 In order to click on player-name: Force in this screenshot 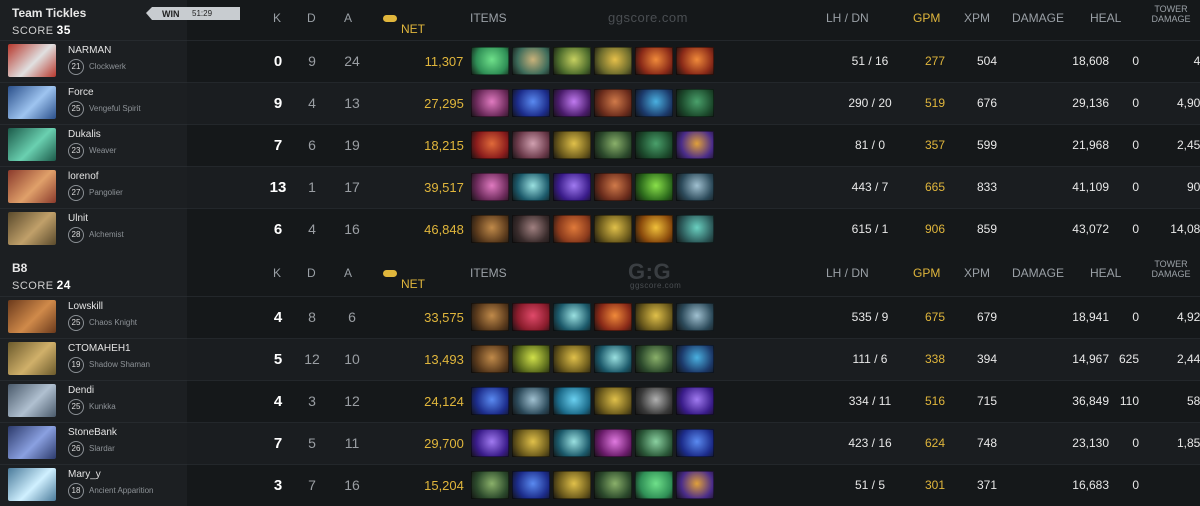, I will do `click(81, 92)`.